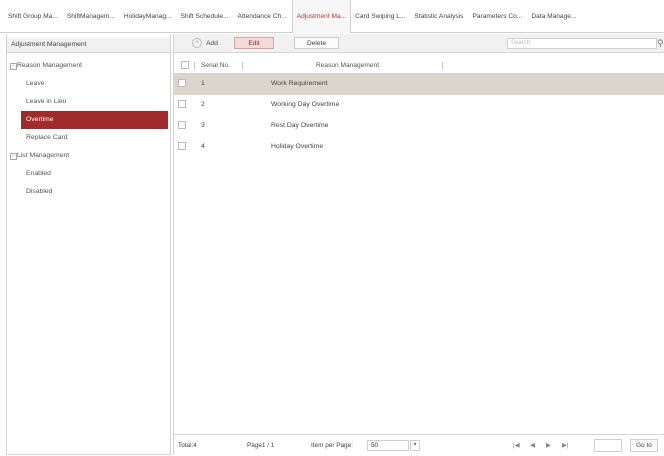 The image size is (664, 456). I want to click on sidebar-item-label: Leave, so click(35, 83).